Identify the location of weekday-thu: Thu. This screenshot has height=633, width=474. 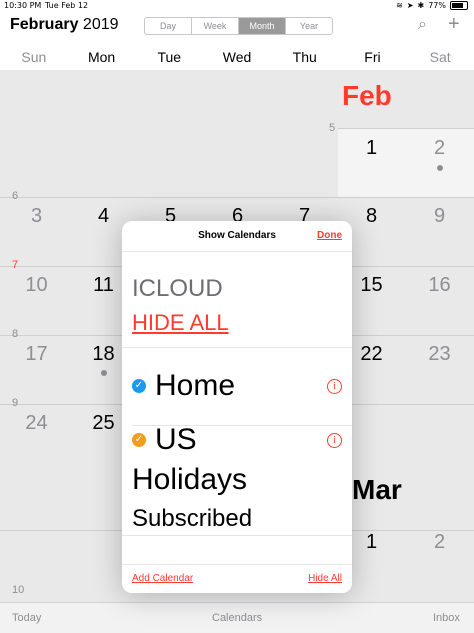
(304, 57).